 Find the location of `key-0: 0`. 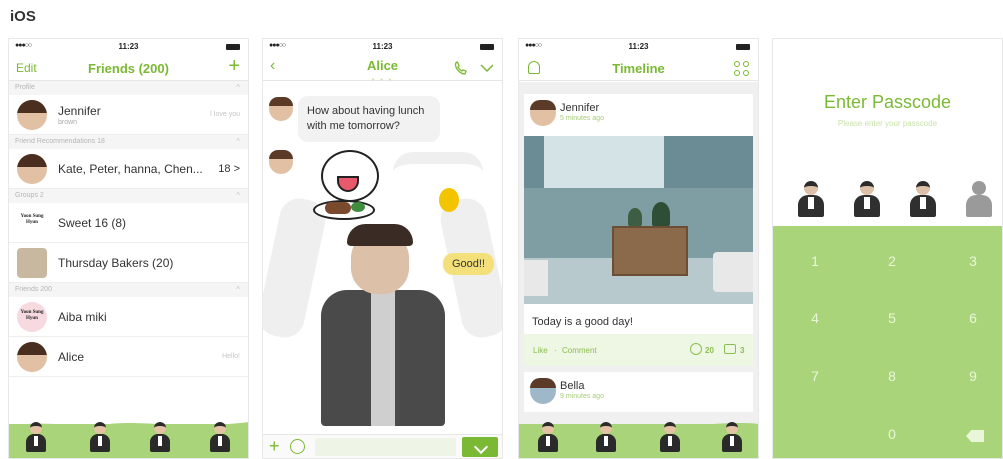

key-0: 0 is located at coordinates (892, 438).